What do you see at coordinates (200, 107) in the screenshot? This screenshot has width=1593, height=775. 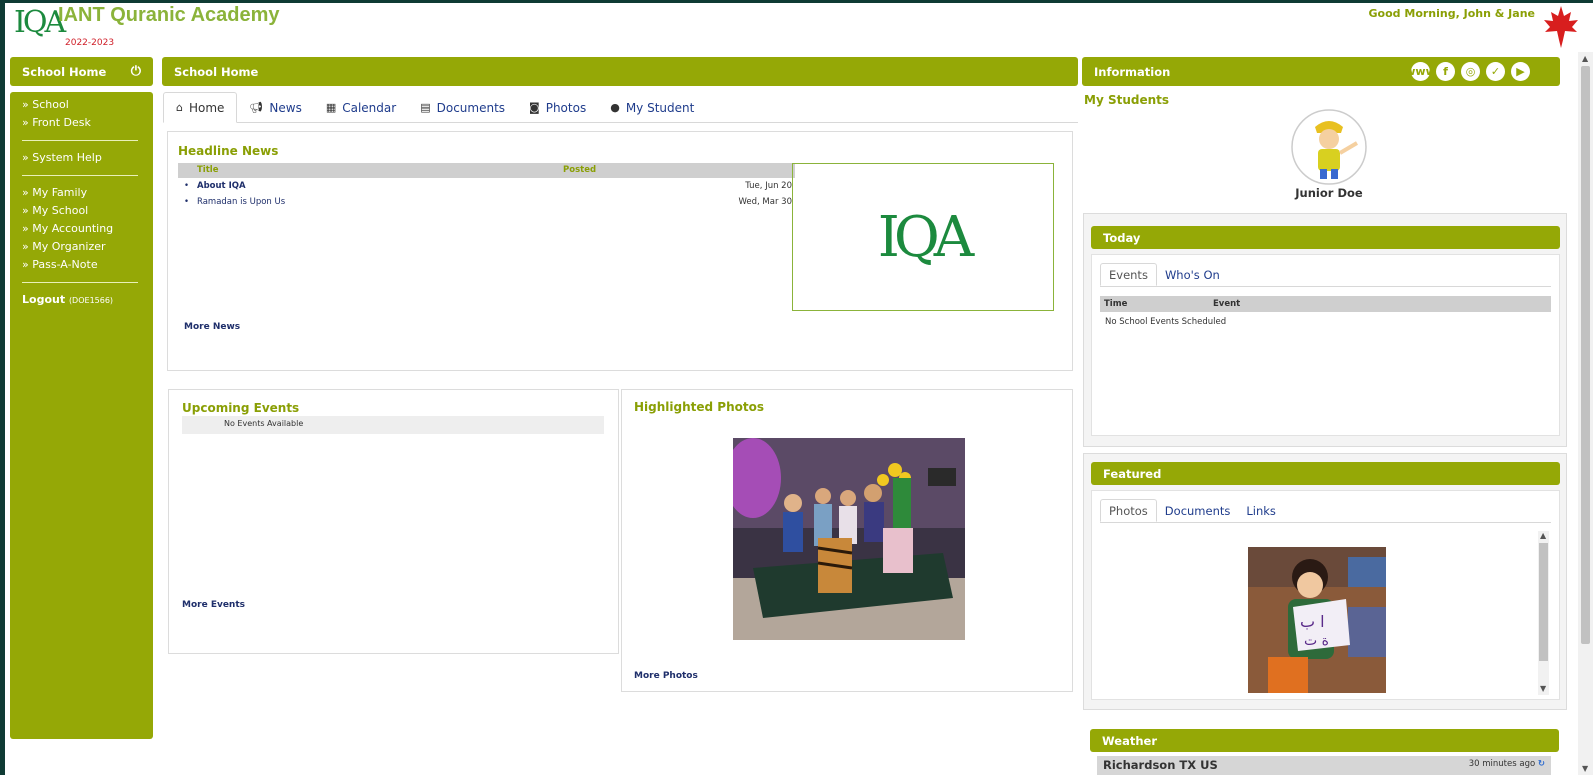 I see `tab-home: ⌂ Home` at bounding box center [200, 107].